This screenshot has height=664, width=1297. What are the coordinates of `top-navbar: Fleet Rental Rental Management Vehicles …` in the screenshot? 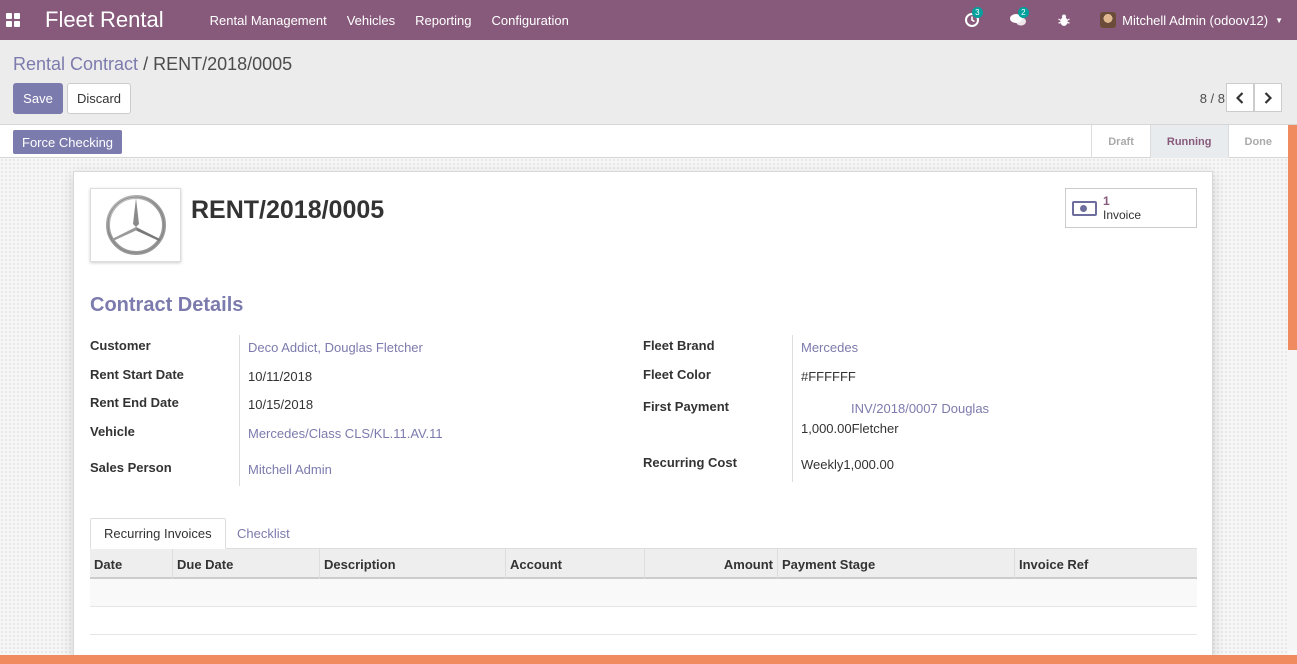 It's located at (648, 20).